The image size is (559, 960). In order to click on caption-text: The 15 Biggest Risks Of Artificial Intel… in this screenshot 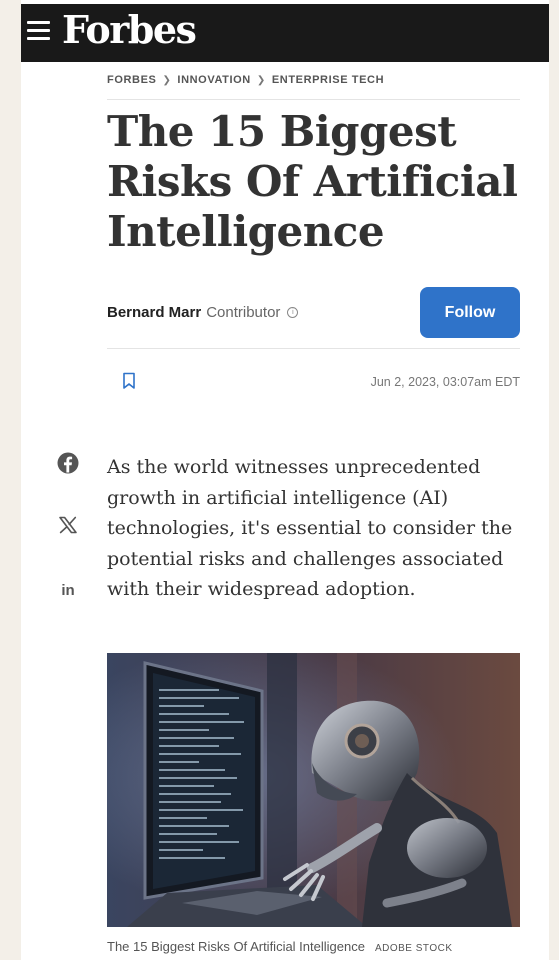, I will do `click(236, 946)`.